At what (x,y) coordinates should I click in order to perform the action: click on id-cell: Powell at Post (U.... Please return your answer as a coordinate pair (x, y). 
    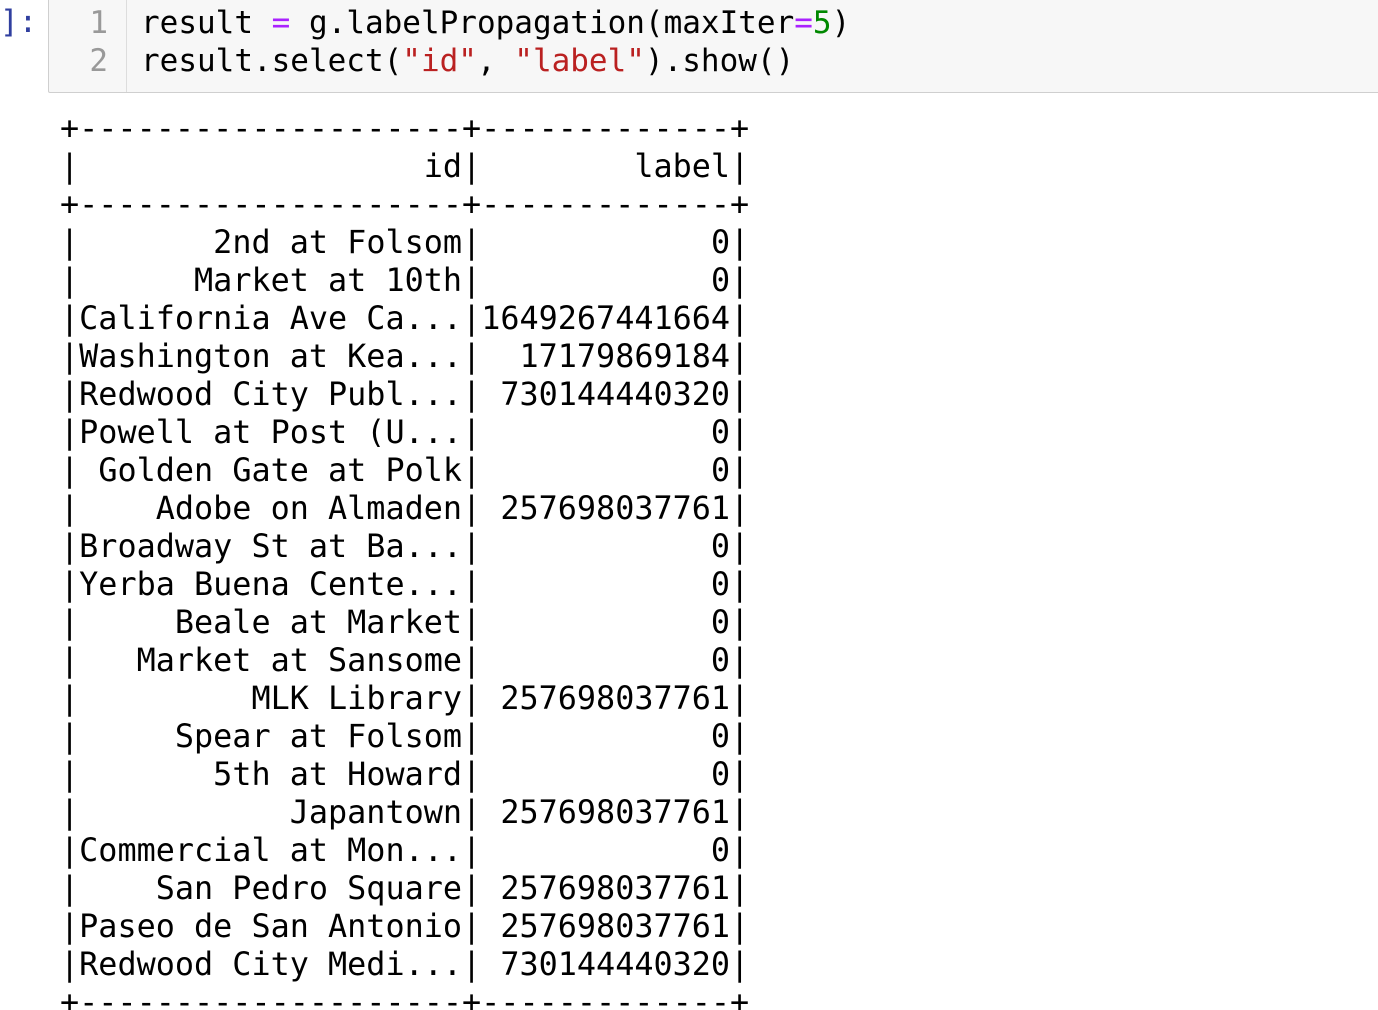
    Looking at the image, I should click on (271, 432).